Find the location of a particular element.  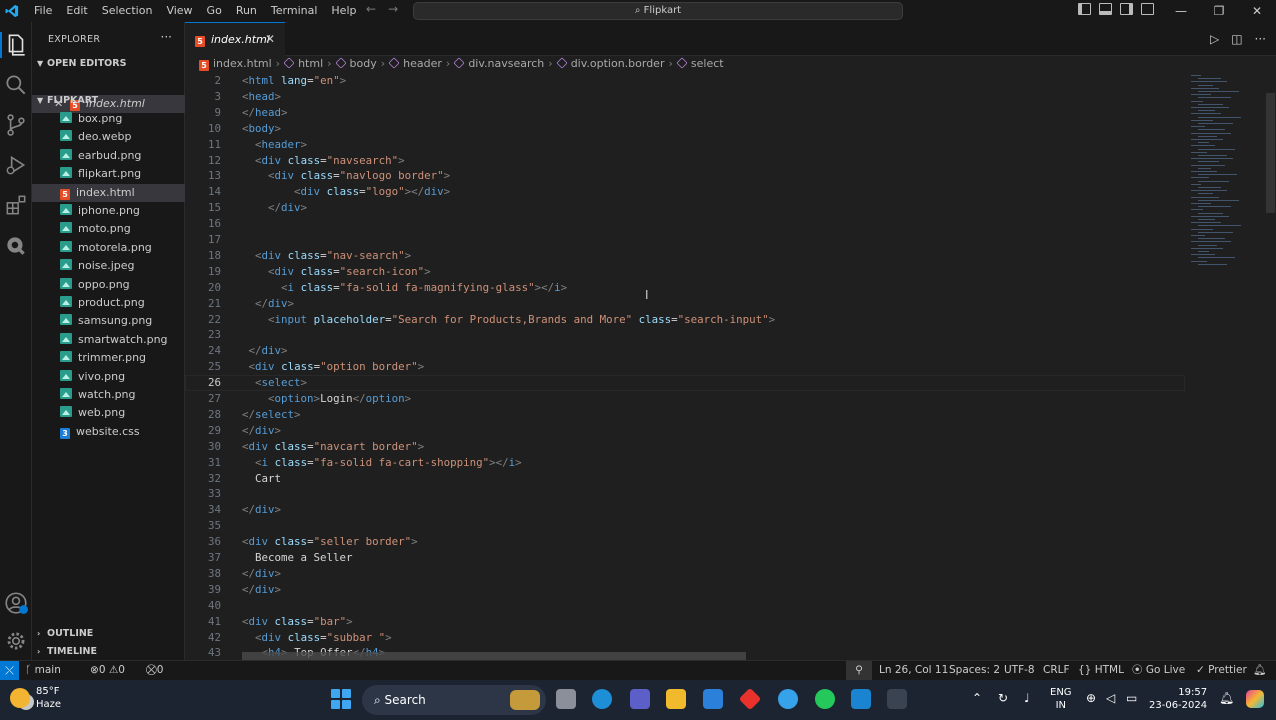

edge-browser-icon is located at coordinates (602, 699).